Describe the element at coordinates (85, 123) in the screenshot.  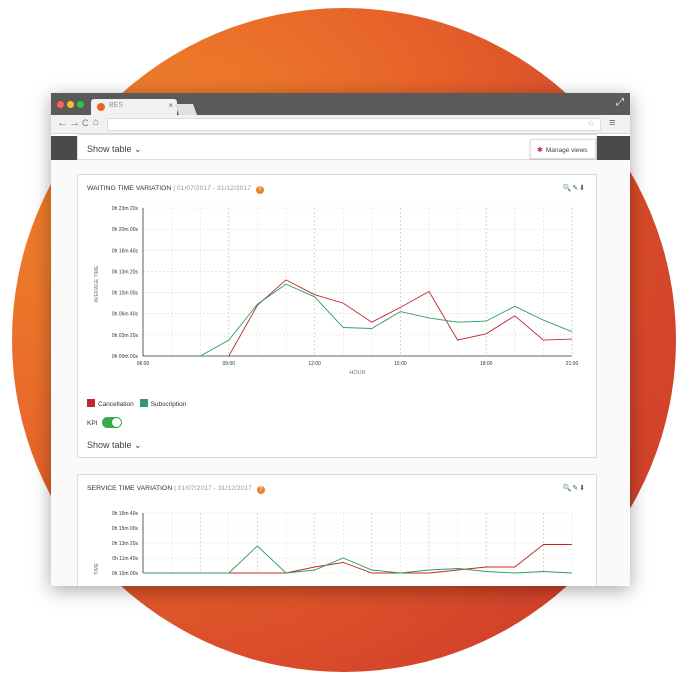
I see `reload-icon: C` at that location.